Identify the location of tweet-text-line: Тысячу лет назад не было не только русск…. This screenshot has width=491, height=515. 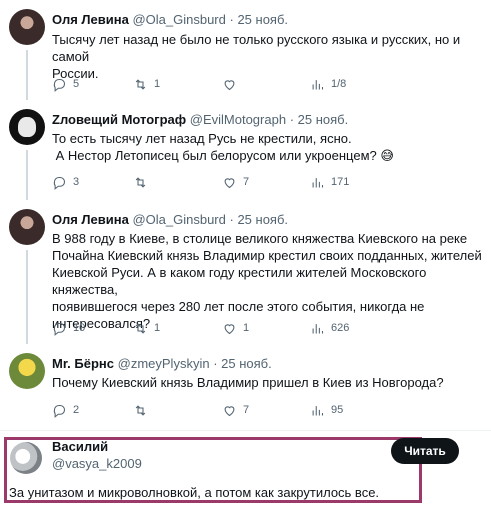
(256, 48).